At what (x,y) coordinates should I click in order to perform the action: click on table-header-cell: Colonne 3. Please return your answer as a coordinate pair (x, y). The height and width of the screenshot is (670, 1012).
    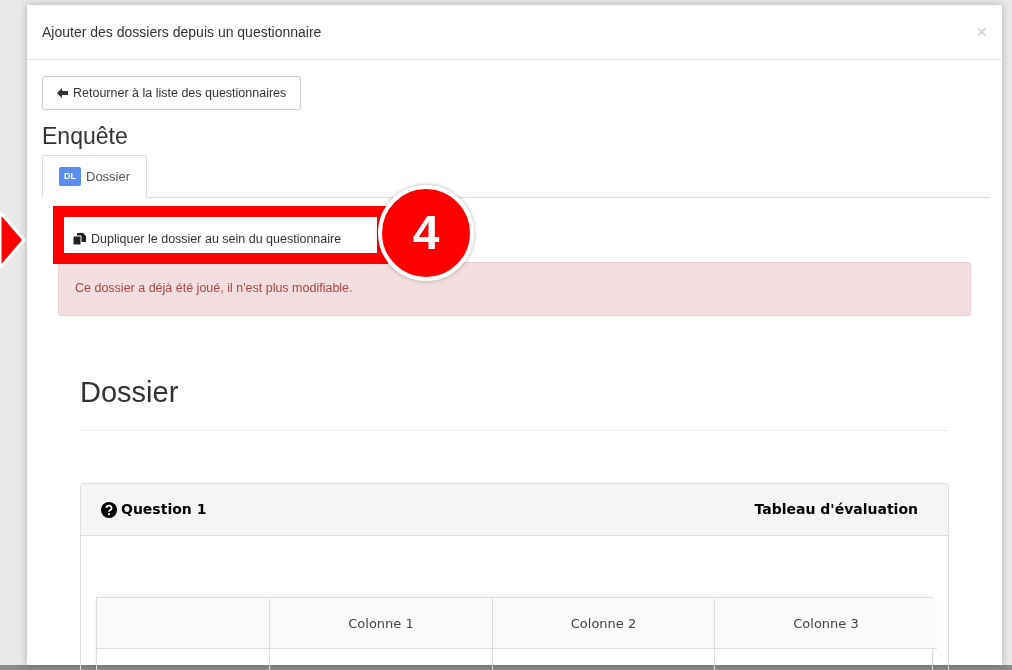
    Looking at the image, I should click on (825, 624).